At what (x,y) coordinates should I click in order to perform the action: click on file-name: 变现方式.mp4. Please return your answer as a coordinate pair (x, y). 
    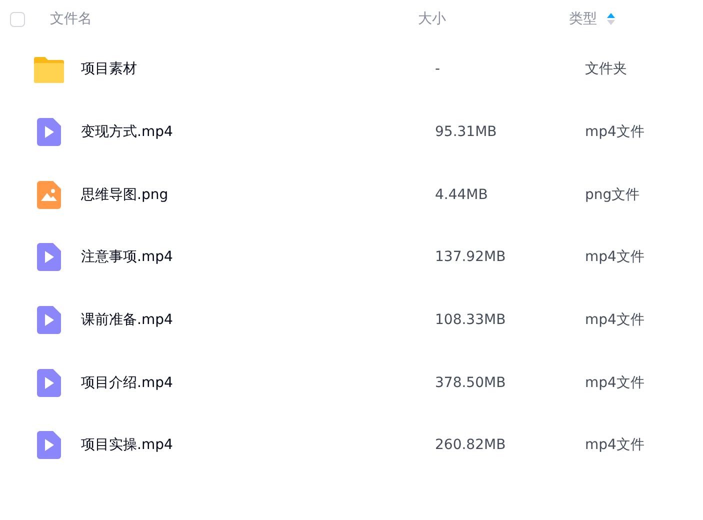
    Looking at the image, I should click on (258, 132).